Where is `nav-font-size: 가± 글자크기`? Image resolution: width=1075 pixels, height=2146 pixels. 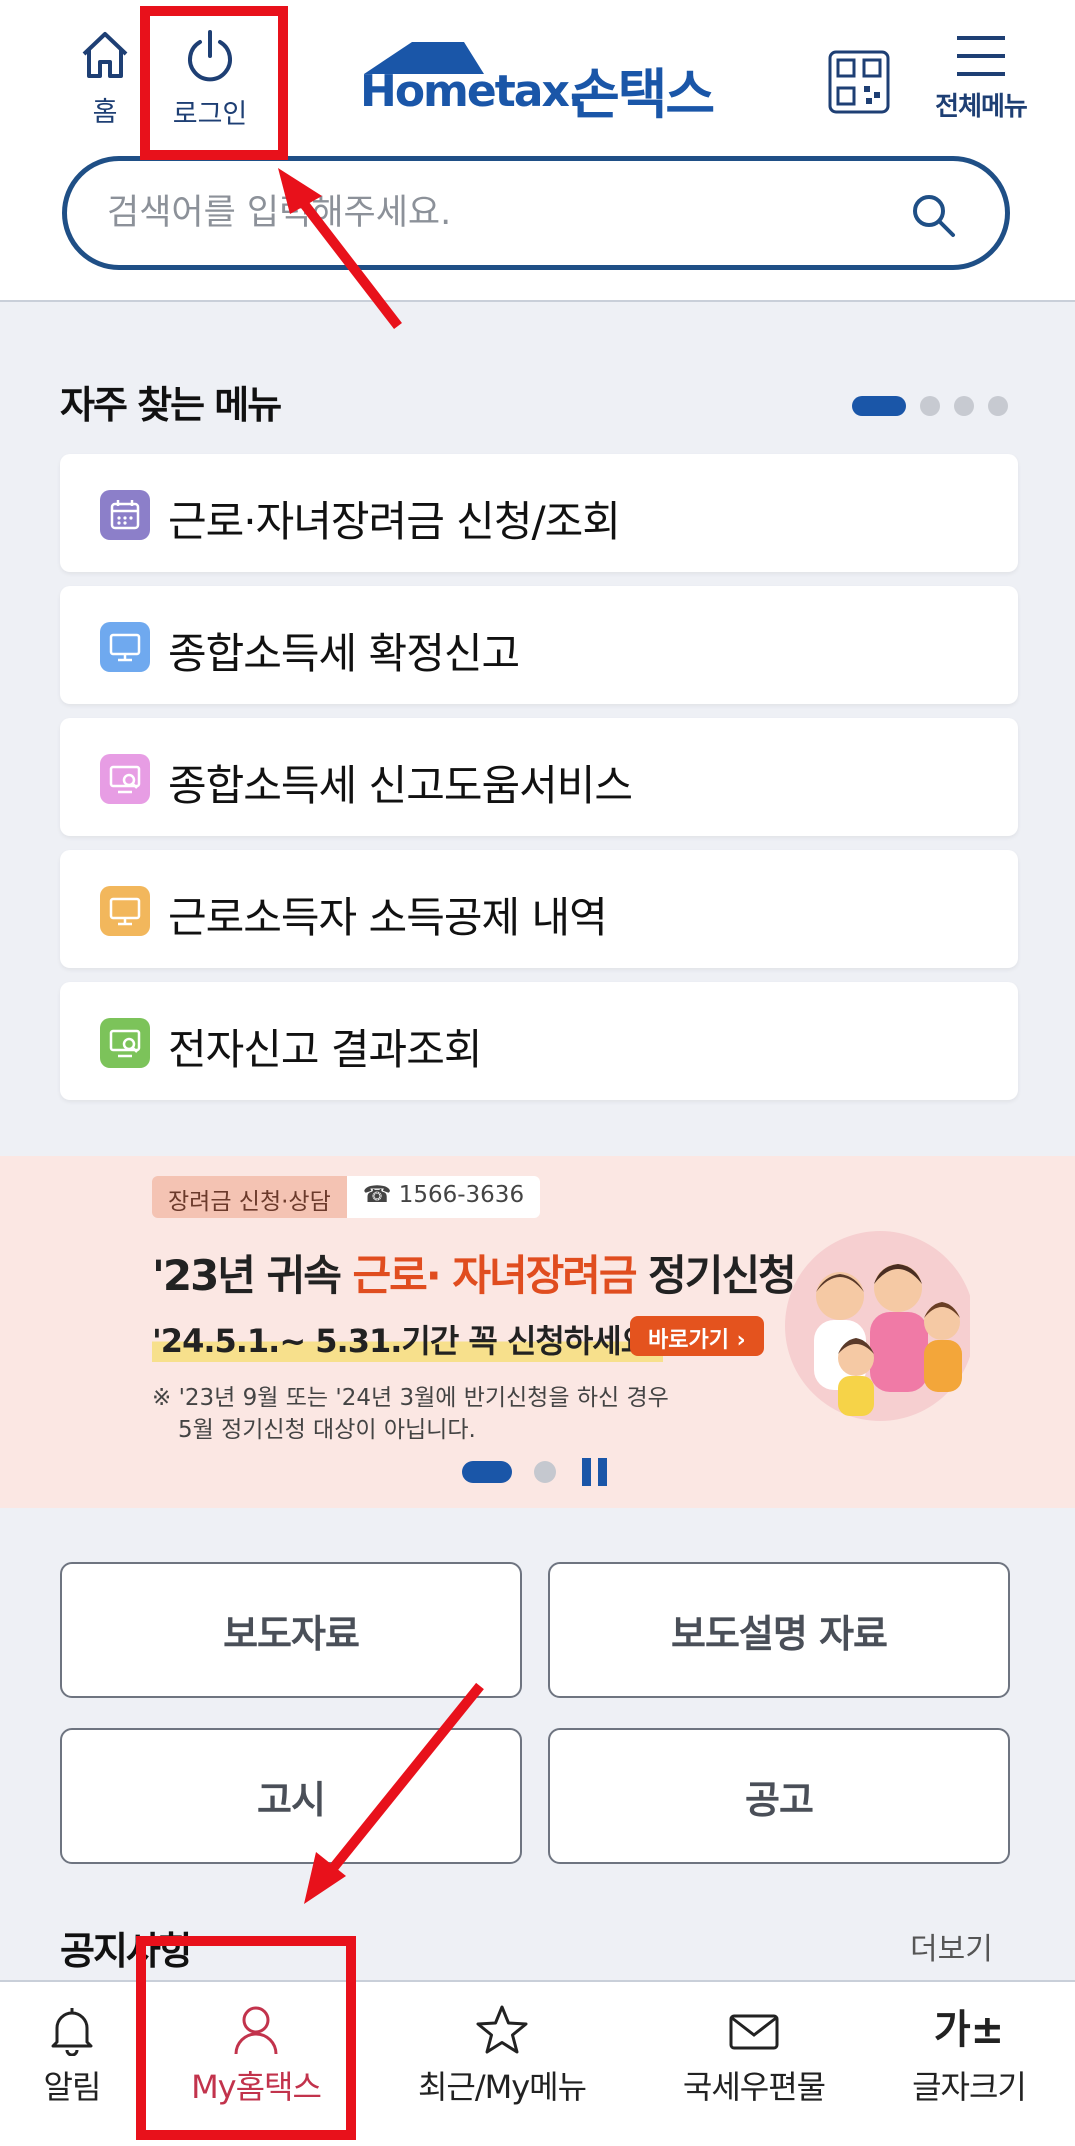
nav-font-size: 가± 글자크기 is located at coordinates (969, 2056).